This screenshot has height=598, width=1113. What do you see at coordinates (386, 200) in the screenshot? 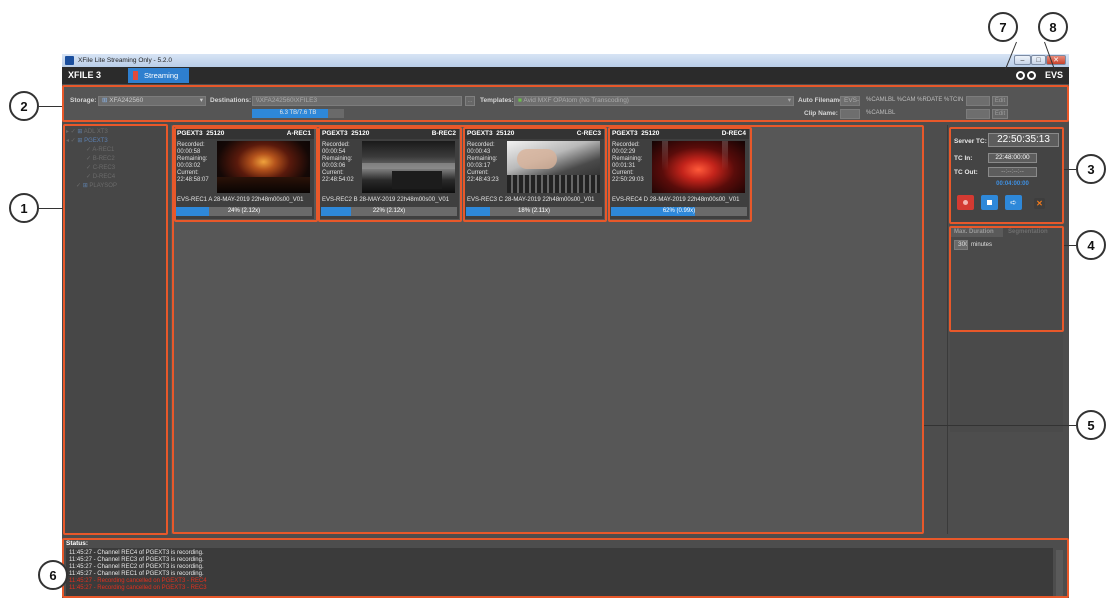
I see `card-clip-name: EVS-REC2 B 28-MAY-2019 22h48m00s00_V01` at bounding box center [386, 200].